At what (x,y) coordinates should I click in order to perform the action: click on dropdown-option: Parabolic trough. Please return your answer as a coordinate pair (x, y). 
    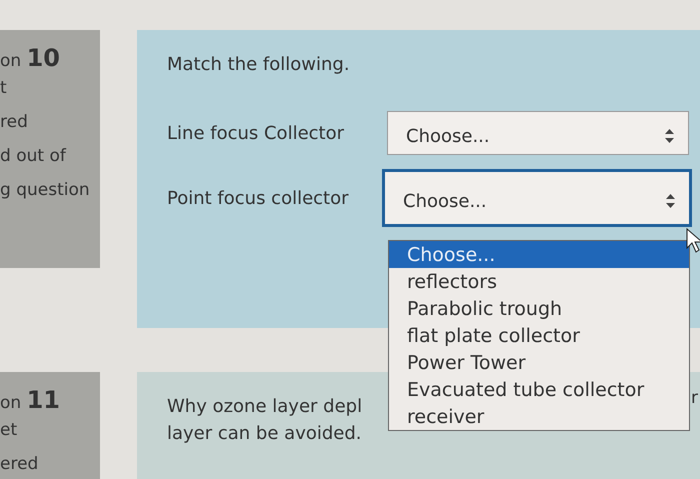
    Looking at the image, I should click on (539, 308).